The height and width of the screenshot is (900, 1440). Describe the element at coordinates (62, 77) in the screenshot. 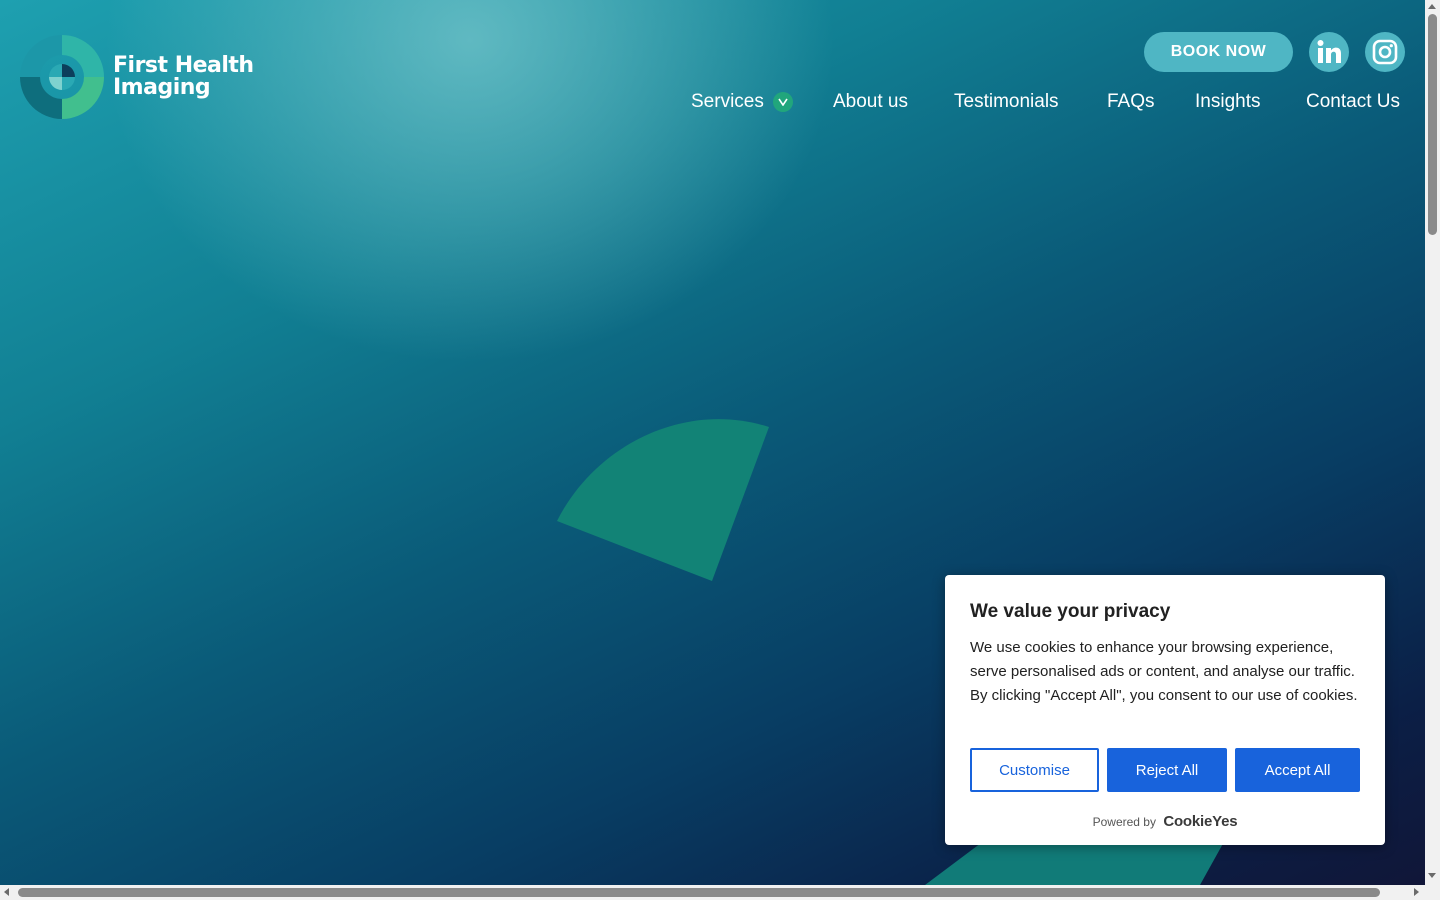

I see `logo-mark-icon` at that location.